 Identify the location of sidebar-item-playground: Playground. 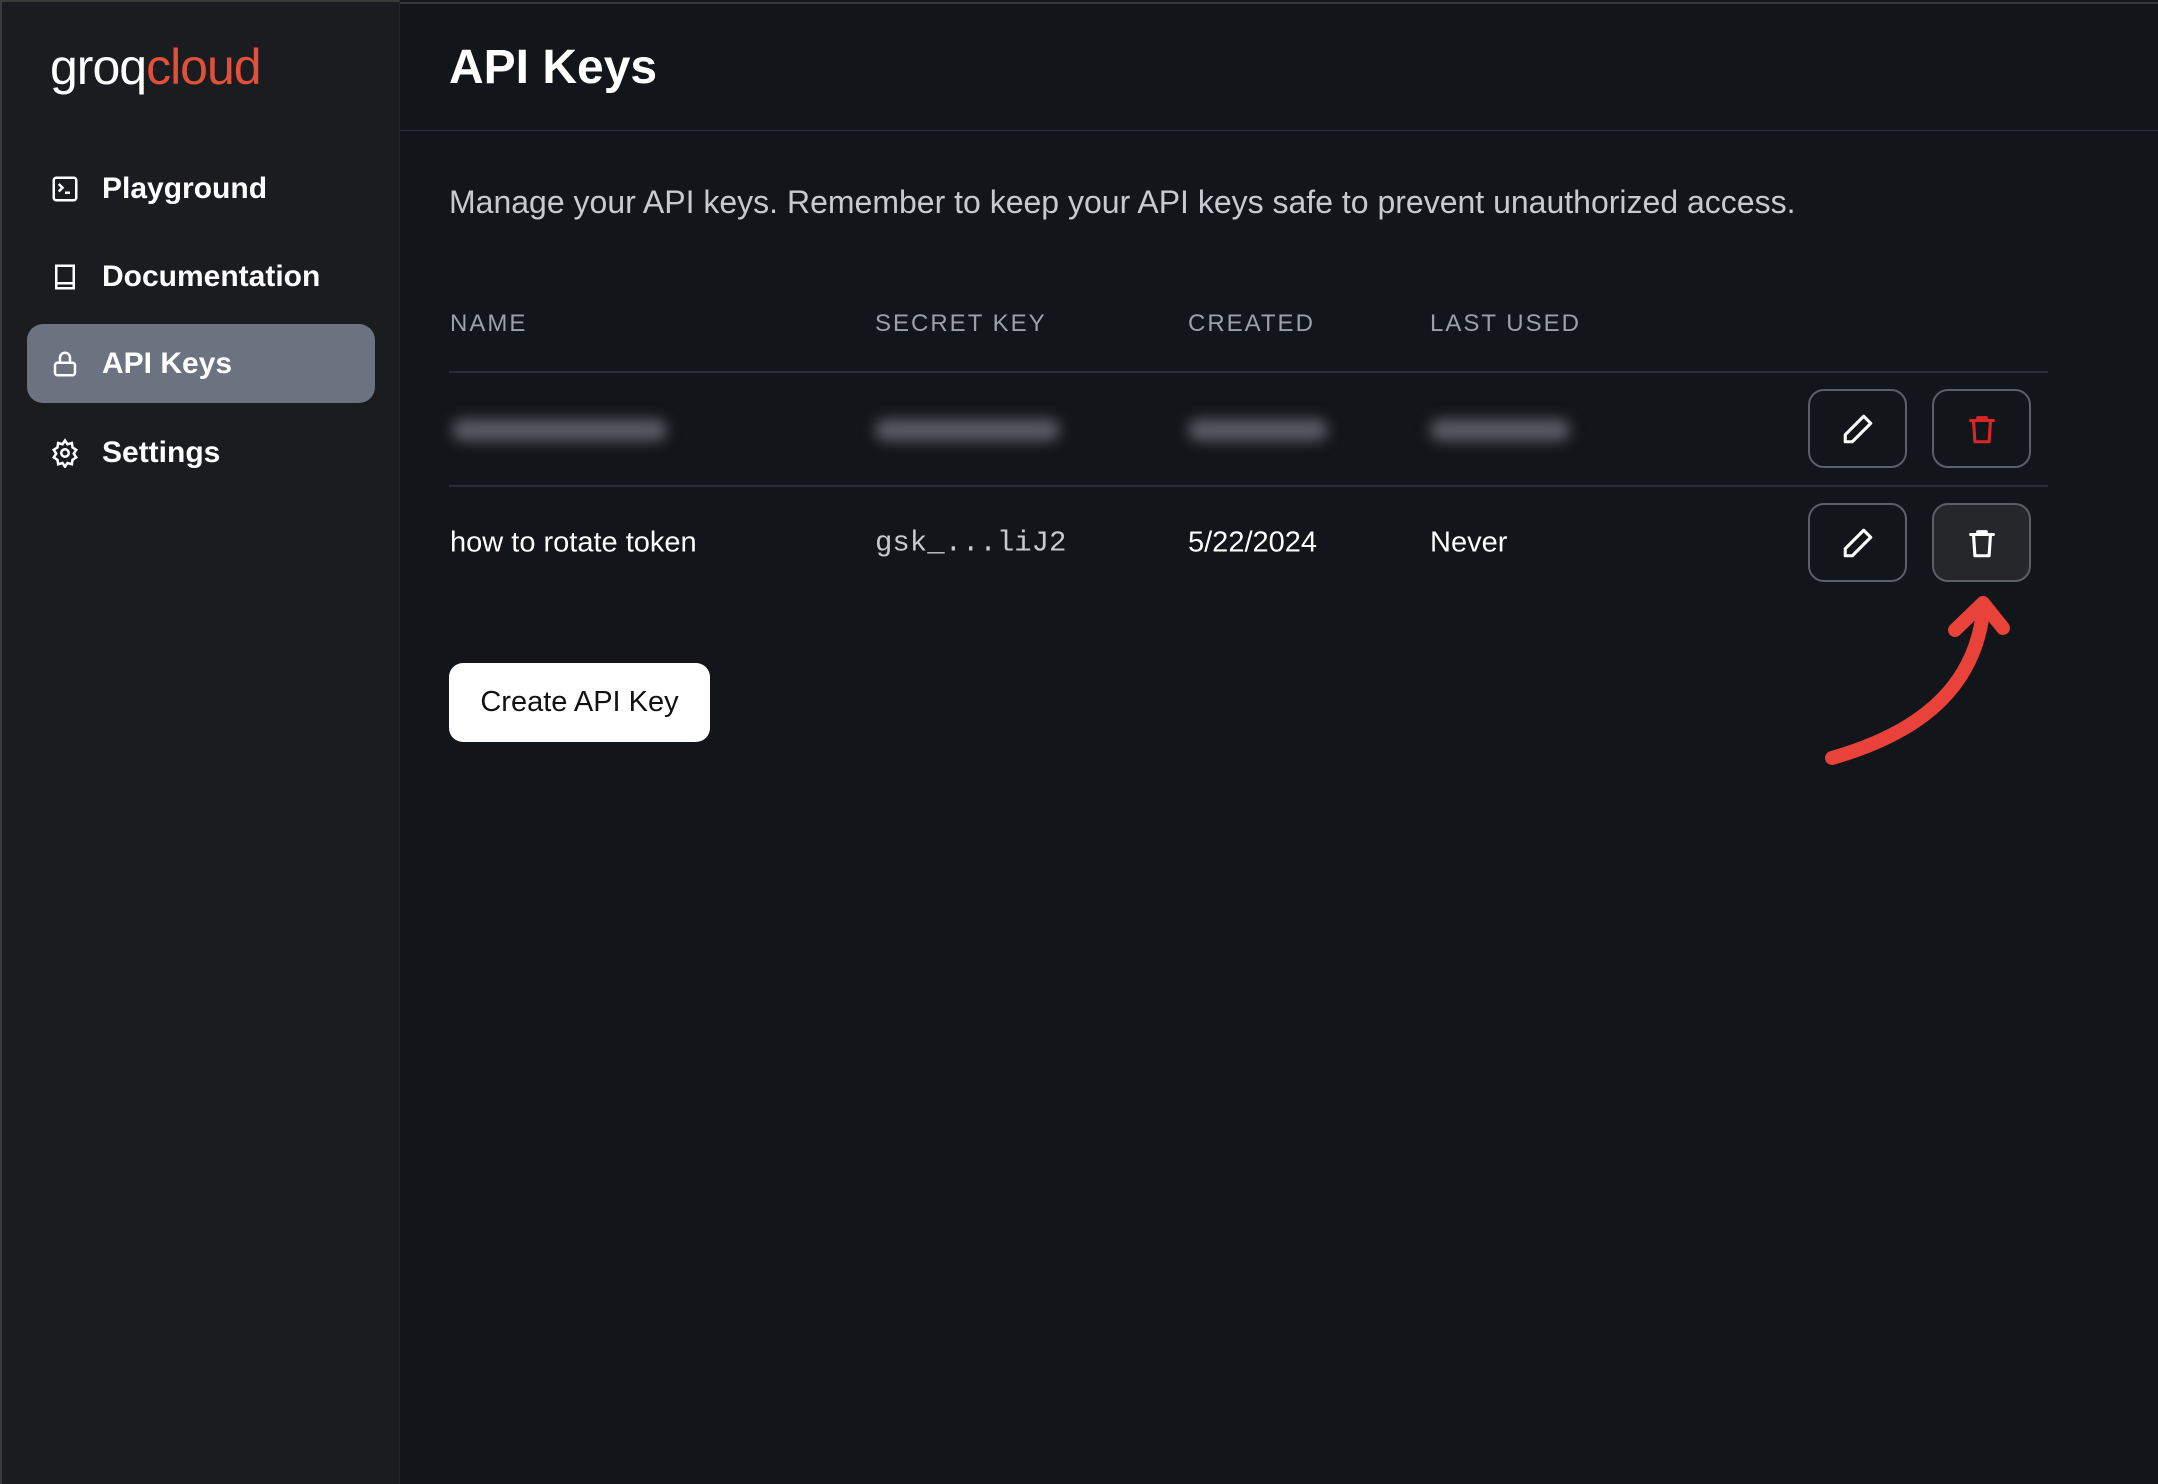
(201, 188).